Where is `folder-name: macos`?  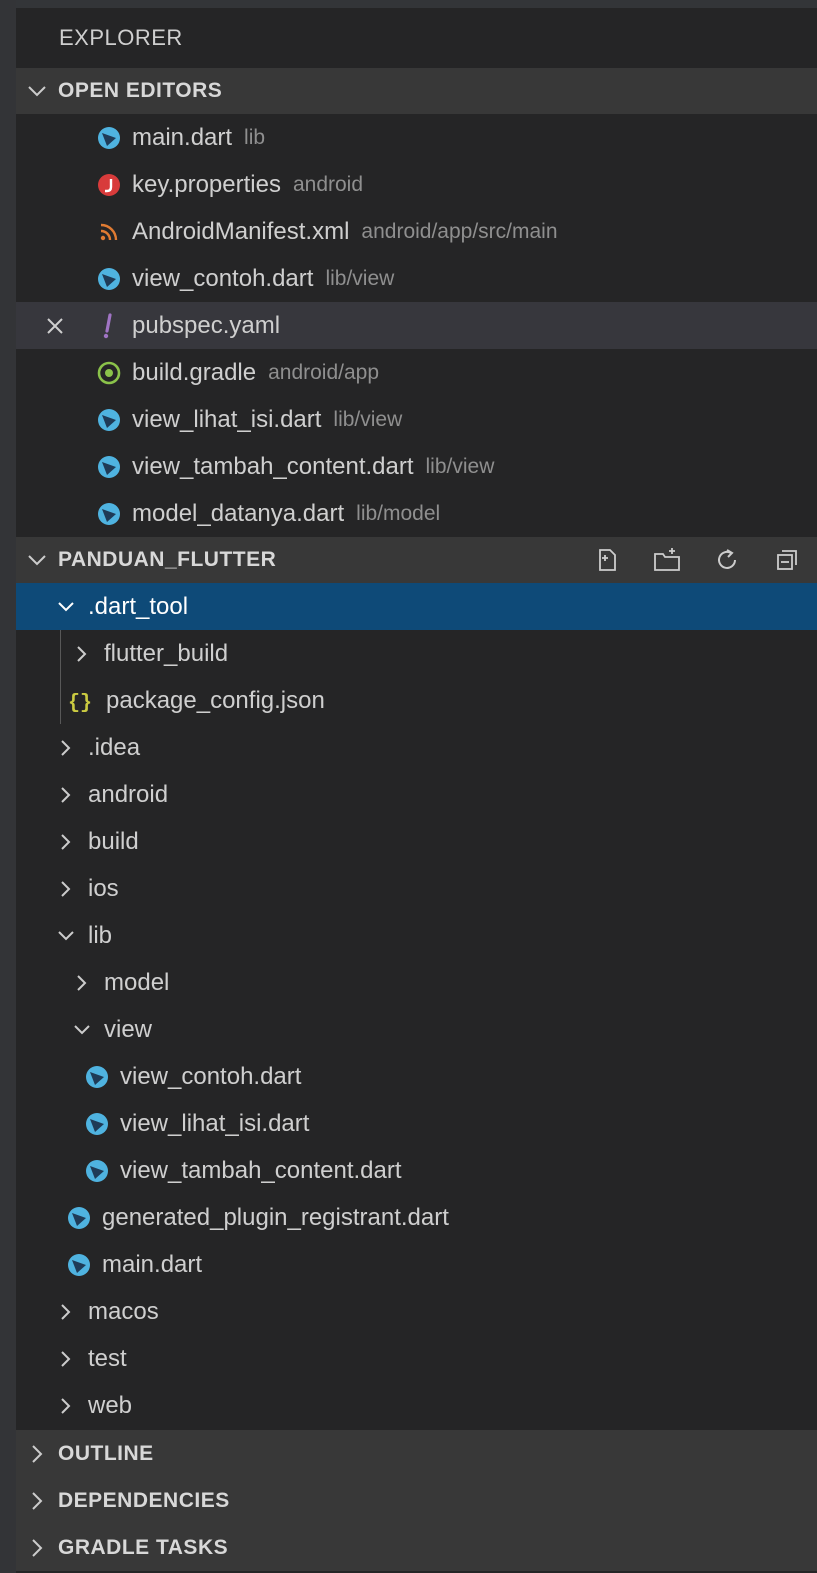
folder-name: macos is located at coordinates (123, 1311).